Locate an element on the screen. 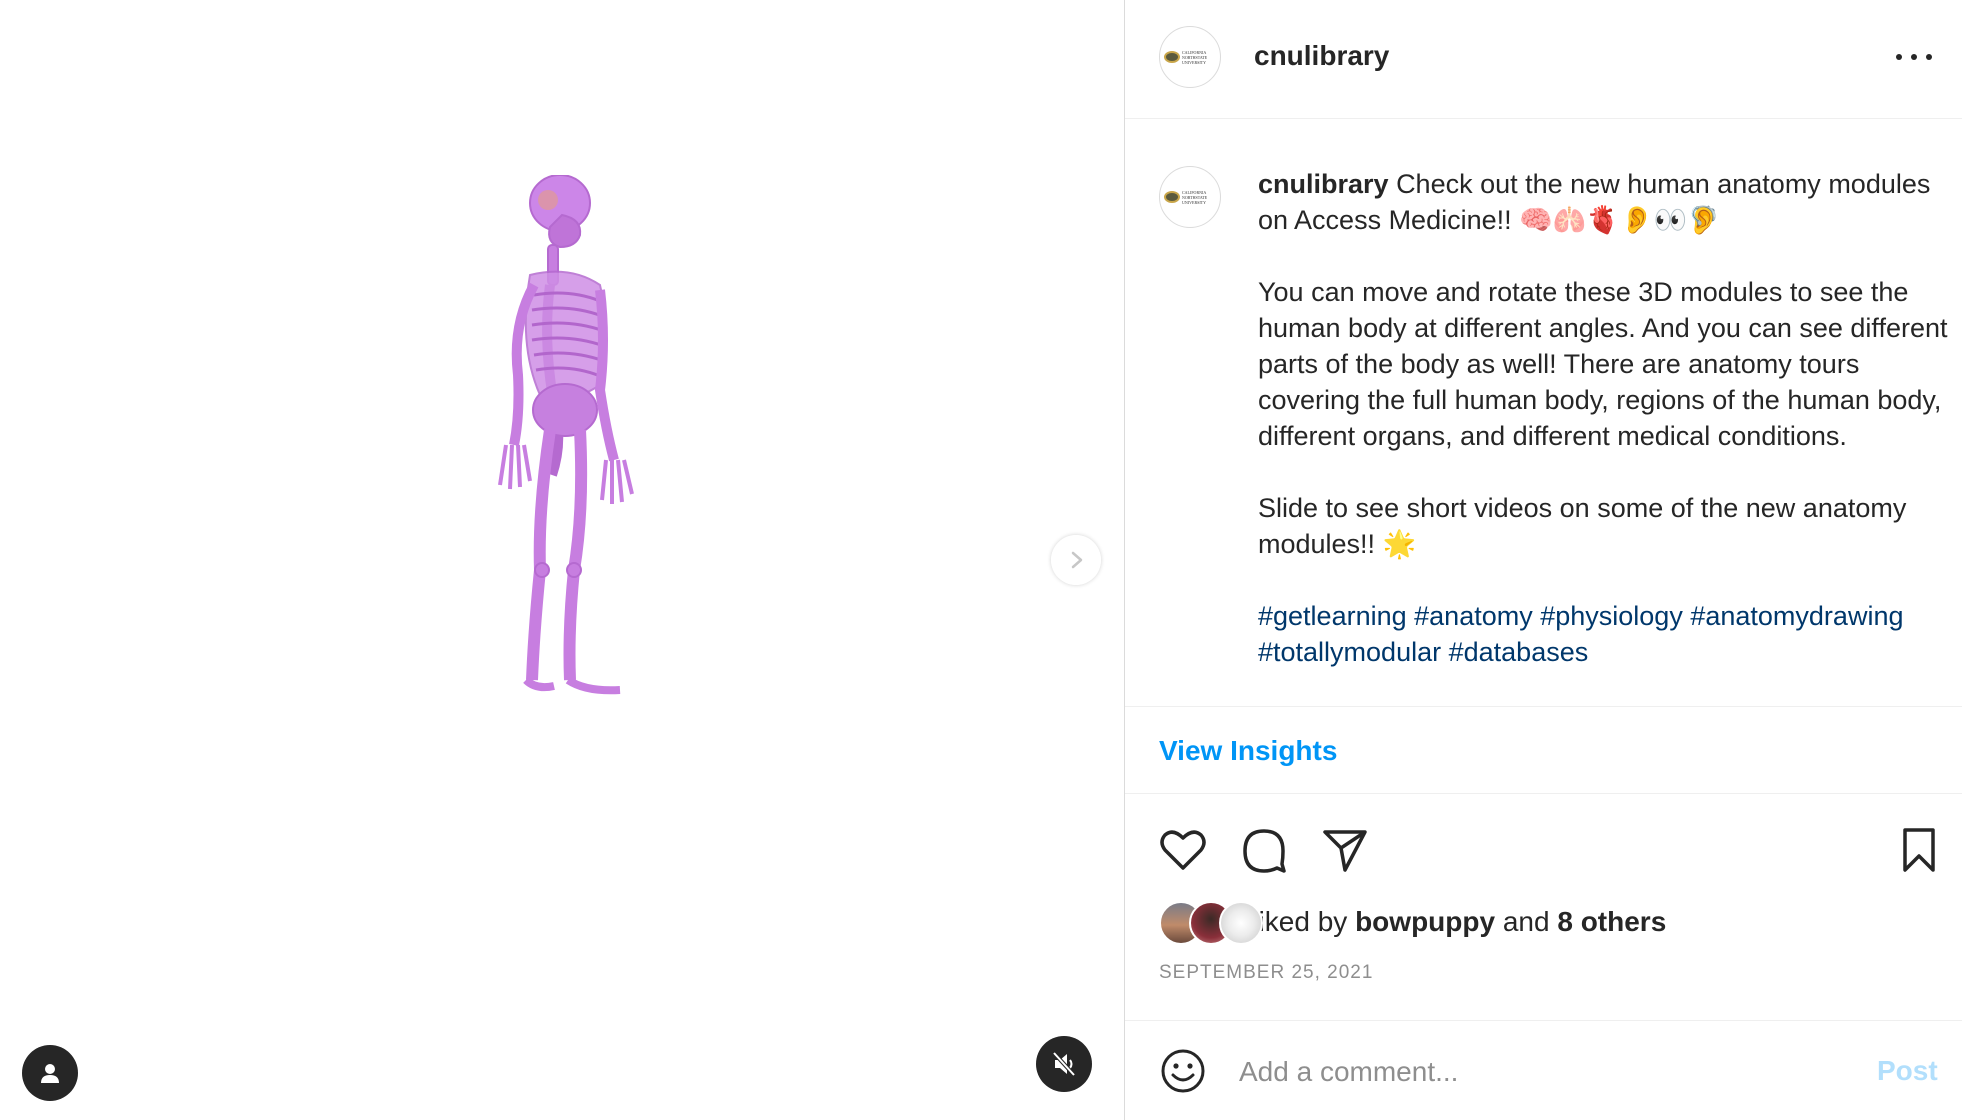 The image size is (1962, 1120). bookmark-icon is located at coordinates (1919, 850).